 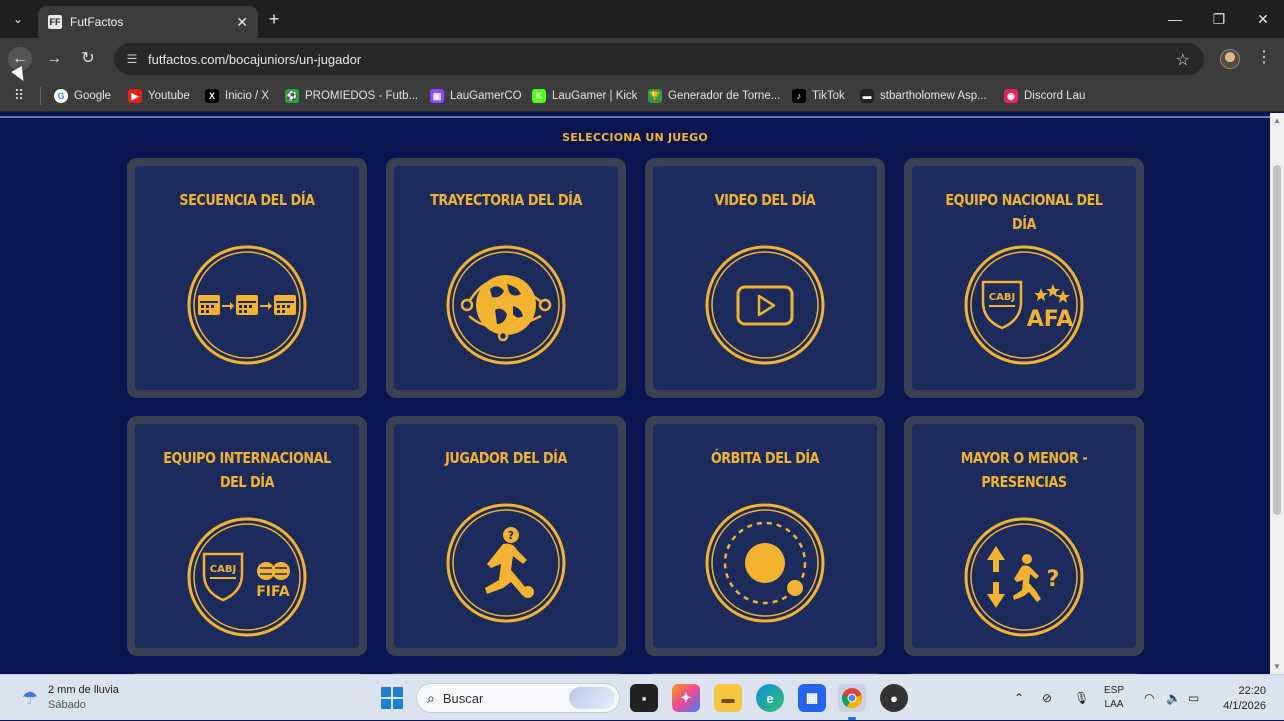 I want to click on menu-kebab-icon: ⋮, so click(x=1264, y=57).